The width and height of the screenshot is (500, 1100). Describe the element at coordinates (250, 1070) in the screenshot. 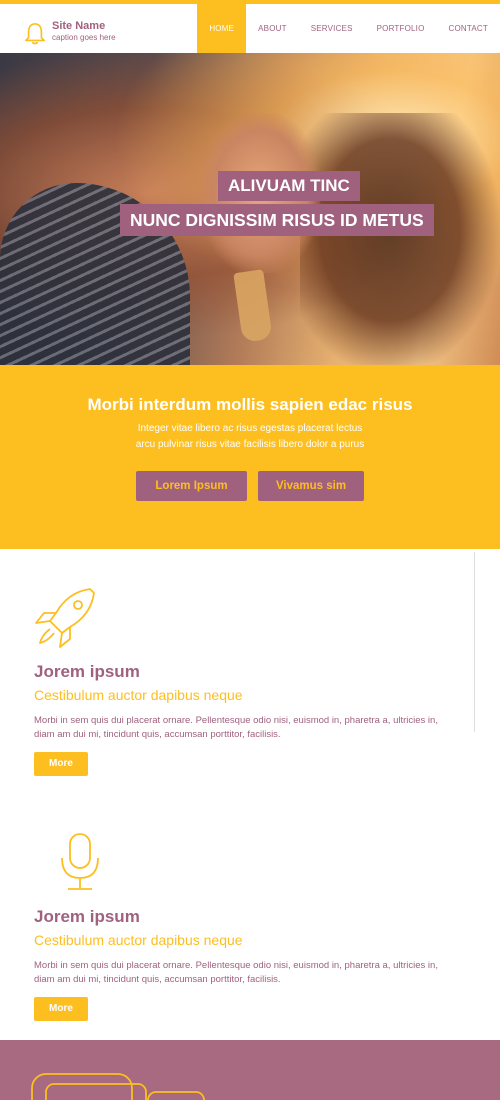

I see `footer-section` at that location.